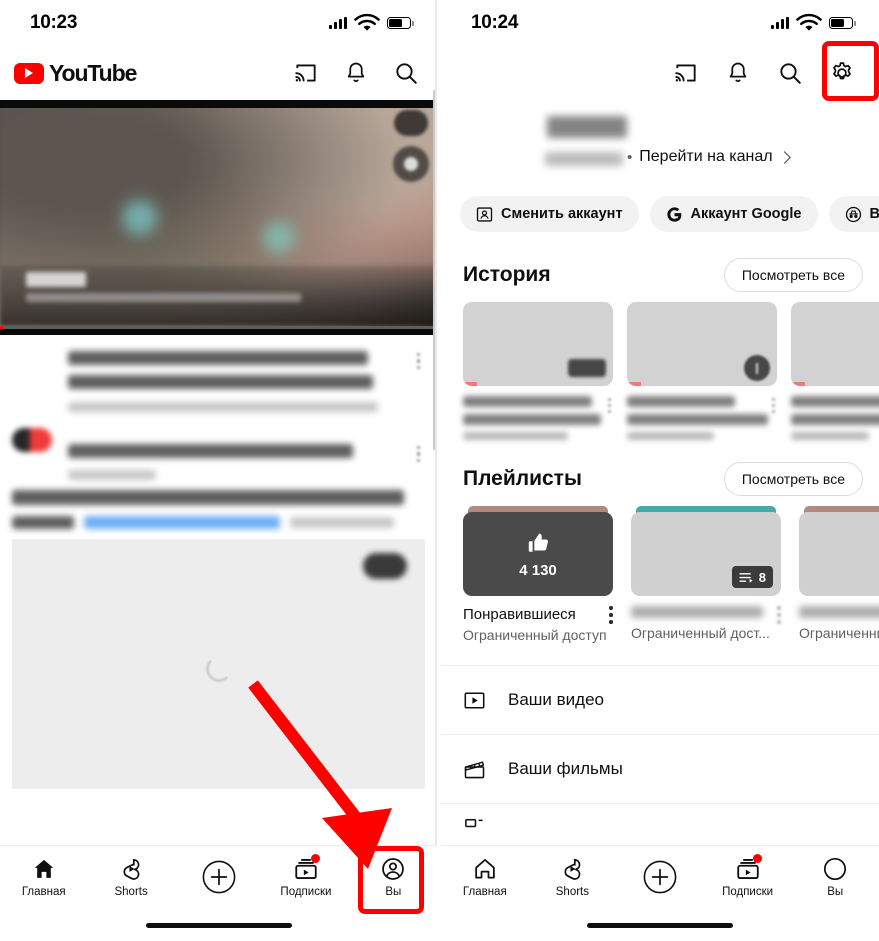 The width and height of the screenshot is (879, 941). I want to click on feed-large-thumbnail, so click(218, 664).